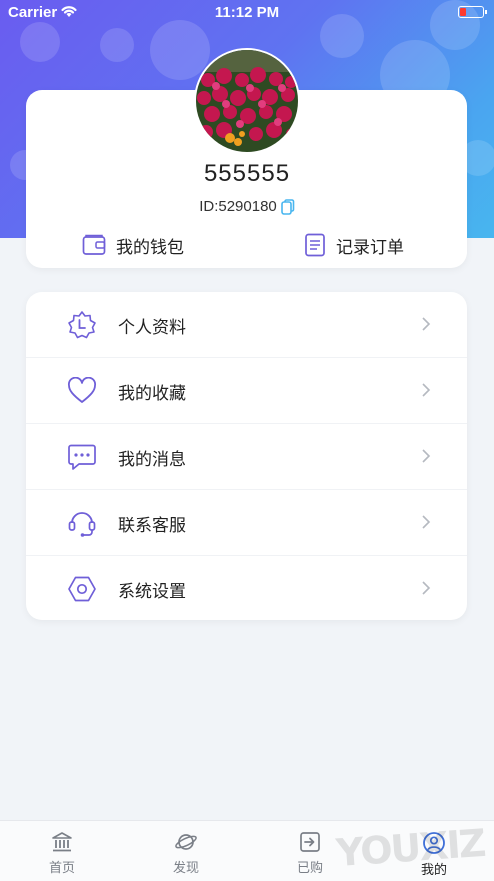 The width and height of the screenshot is (494, 881). Describe the element at coordinates (82, 524) in the screenshot. I see `headset-icon` at that location.